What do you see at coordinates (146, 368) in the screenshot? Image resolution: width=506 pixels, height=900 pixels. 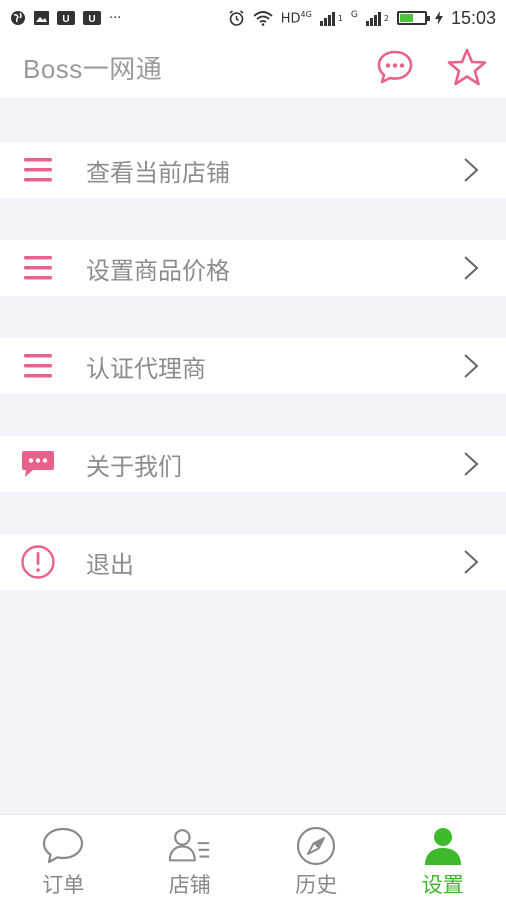 I see `menu-item-label: 认证代理商` at bounding box center [146, 368].